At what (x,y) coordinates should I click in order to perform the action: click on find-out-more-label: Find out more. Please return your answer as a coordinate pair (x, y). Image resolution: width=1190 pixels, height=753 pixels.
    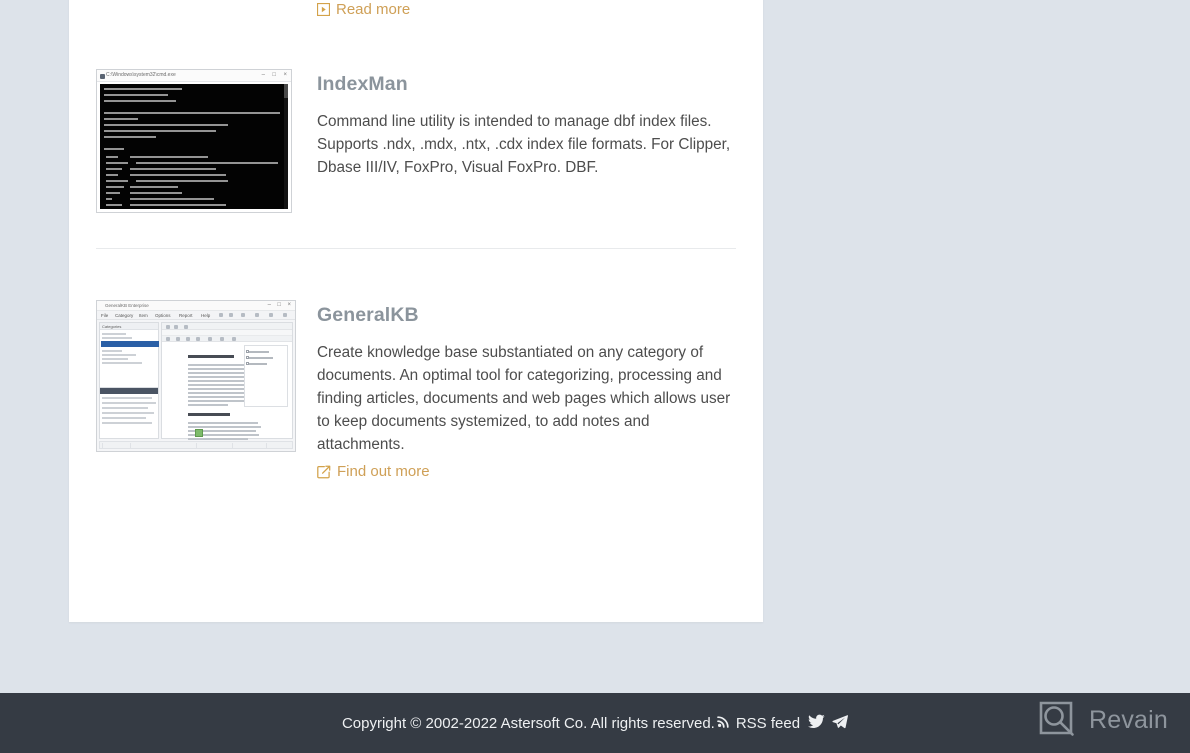
    Looking at the image, I should click on (383, 472).